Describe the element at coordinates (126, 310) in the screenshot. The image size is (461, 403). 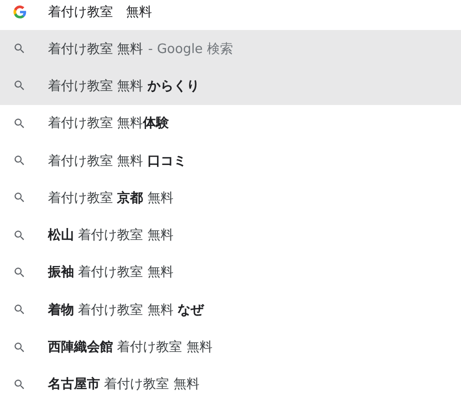
I see `suggestion-text: 着物 着付け教室 無料 なぜ` at that location.